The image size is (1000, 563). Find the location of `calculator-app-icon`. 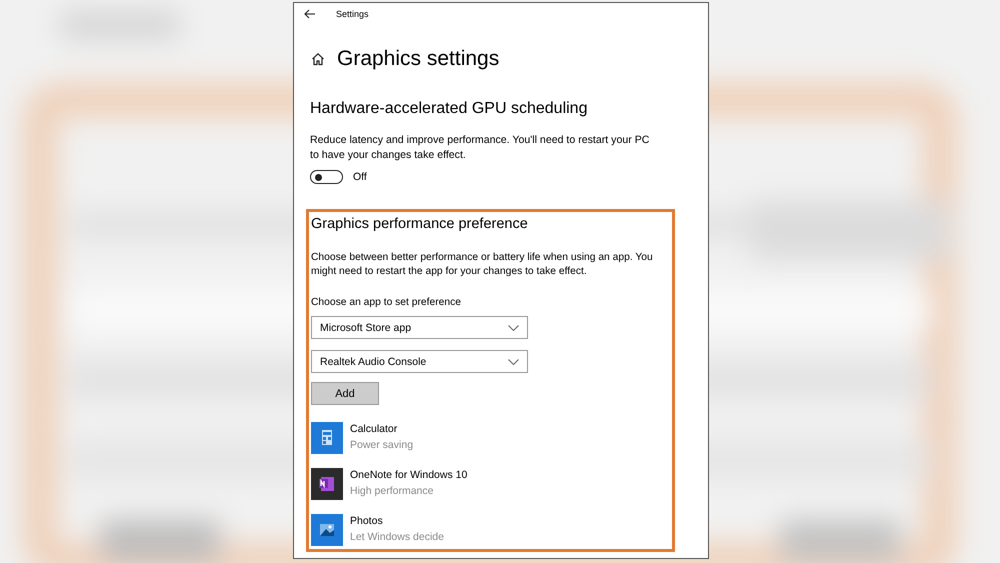

calculator-app-icon is located at coordinates (327, 438).